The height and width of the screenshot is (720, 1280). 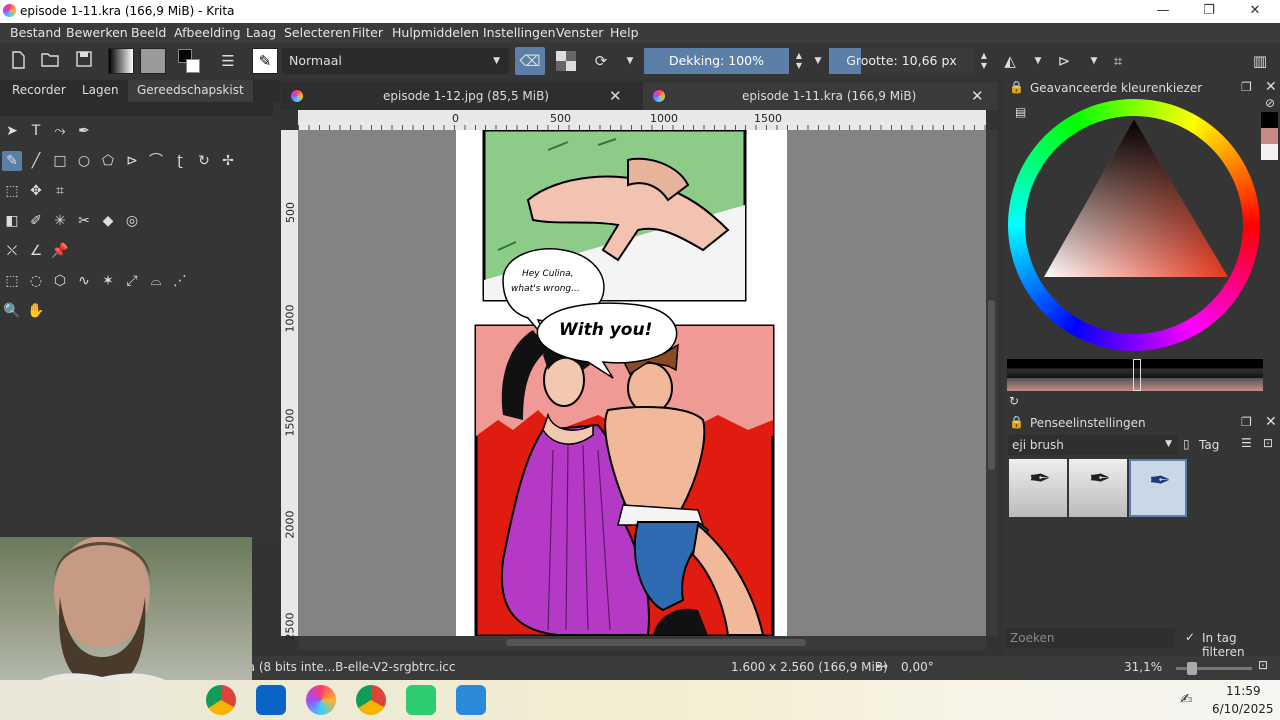 What do you see at coordinates (12, 161) in the screenshot?
I see `freehand-brush-tool-icon: ✎` at bounding box center [12, 161].